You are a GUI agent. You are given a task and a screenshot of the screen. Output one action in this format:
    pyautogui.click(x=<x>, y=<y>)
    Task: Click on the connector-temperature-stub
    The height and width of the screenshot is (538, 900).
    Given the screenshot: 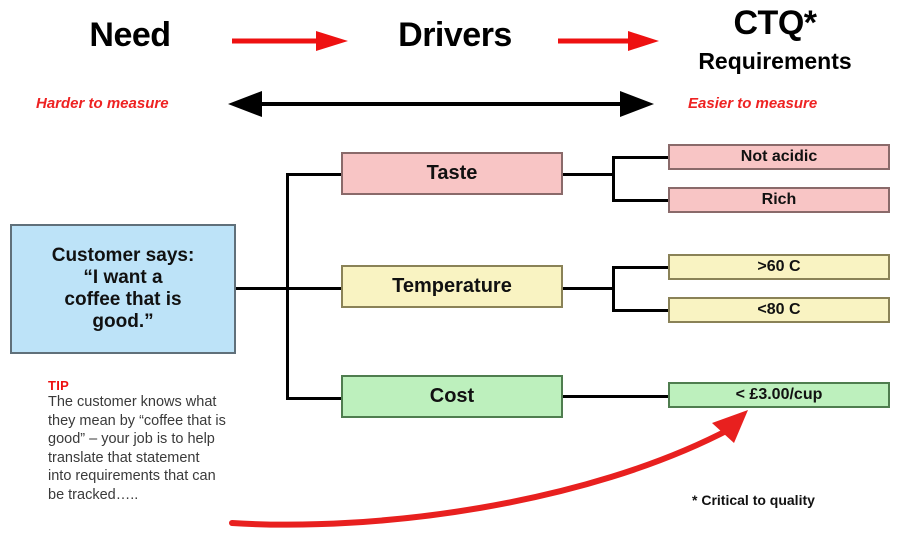 What is the action you would take?
    pyautogui.click(x=588, y=288)
    